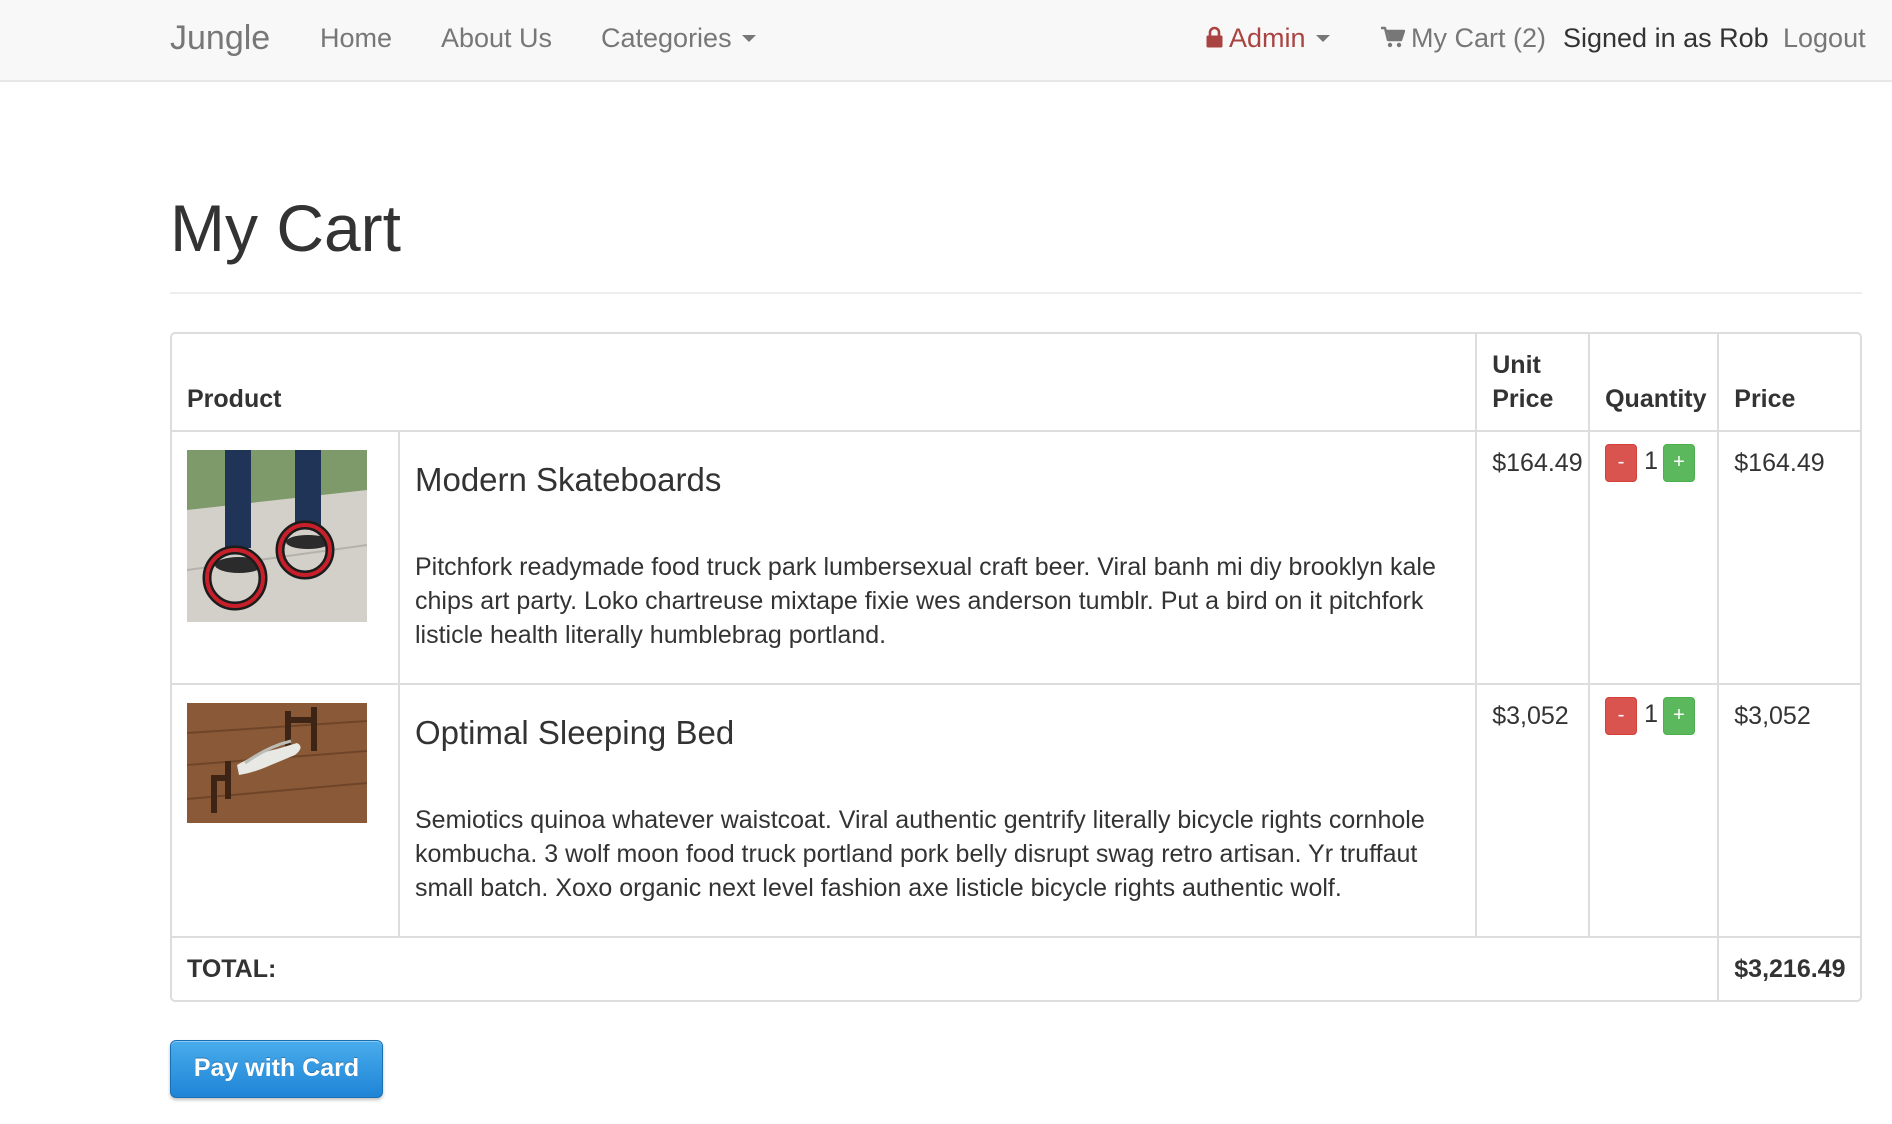  What do you see at coordinates (1788, 968) in the screenshot?
I see `total-value: $3,216.49` at bounding box center [1788, 968].